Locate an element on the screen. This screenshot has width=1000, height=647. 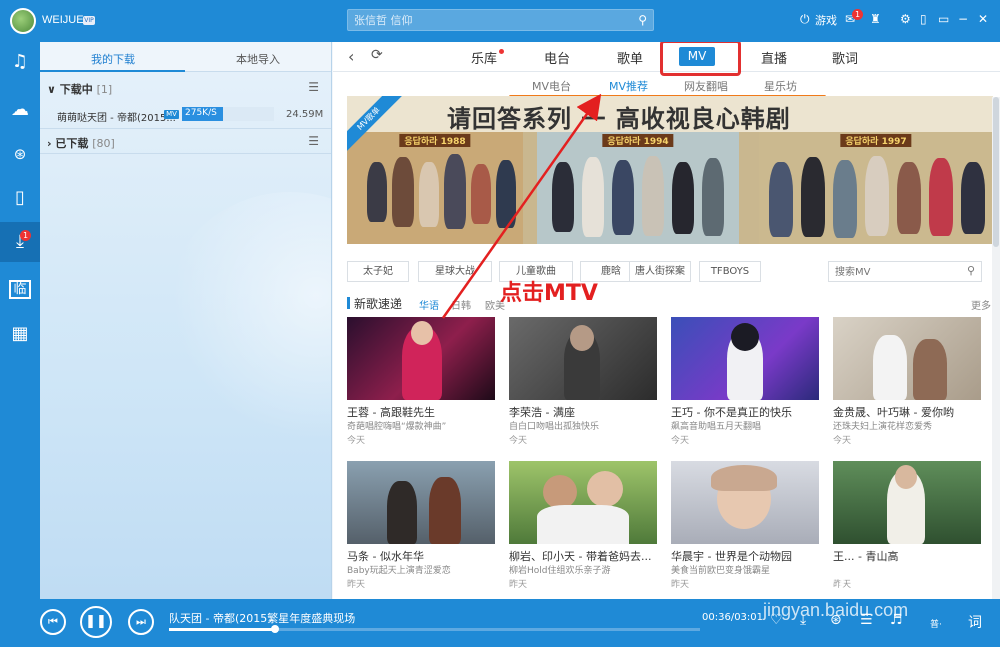
pause-icon: ❚❚ is located at coordinates (96, 622).